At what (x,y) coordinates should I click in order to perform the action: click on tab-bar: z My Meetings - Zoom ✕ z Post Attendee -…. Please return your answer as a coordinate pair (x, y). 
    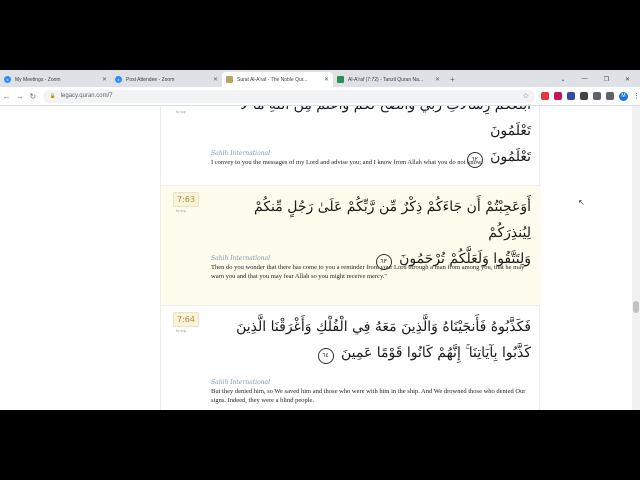
    Looking at the image, I should click on (320, 78).